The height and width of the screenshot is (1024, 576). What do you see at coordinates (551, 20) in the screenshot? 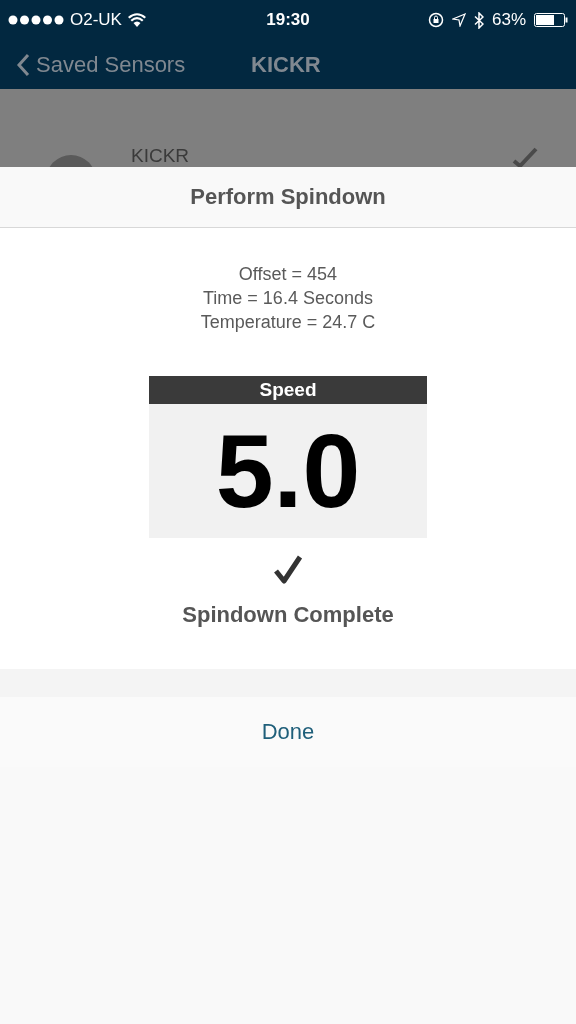
I see `battery-icon` at bounding box center [551, 20].